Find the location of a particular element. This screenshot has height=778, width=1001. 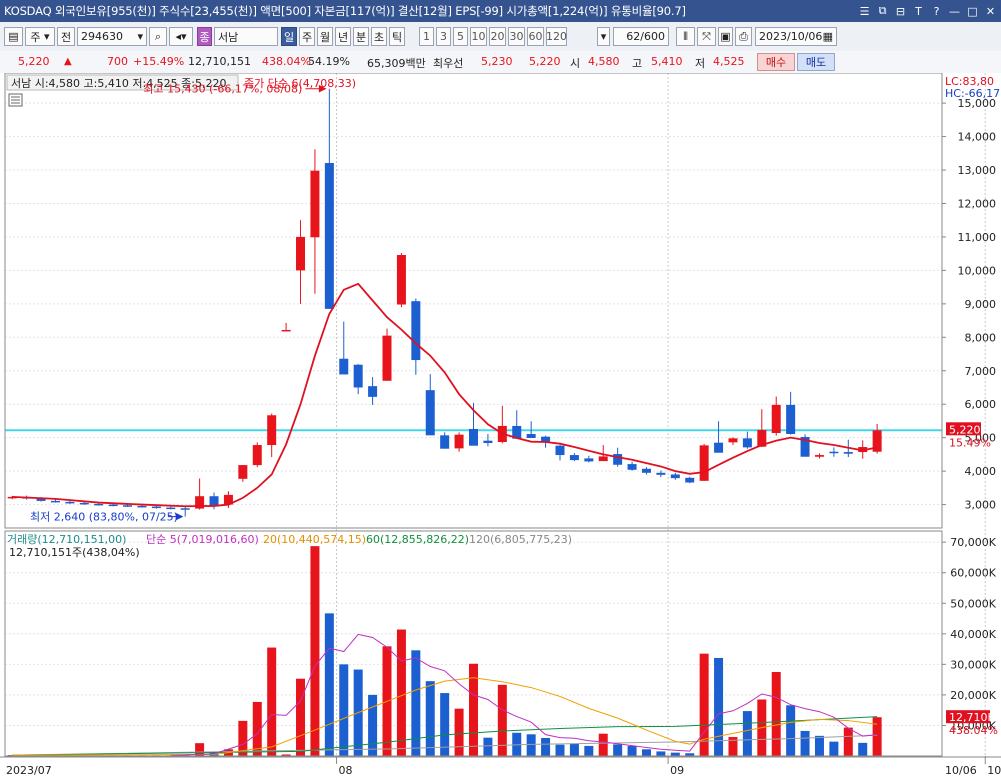

interval-tab-2: 5 is located at coordinates (460, 36).